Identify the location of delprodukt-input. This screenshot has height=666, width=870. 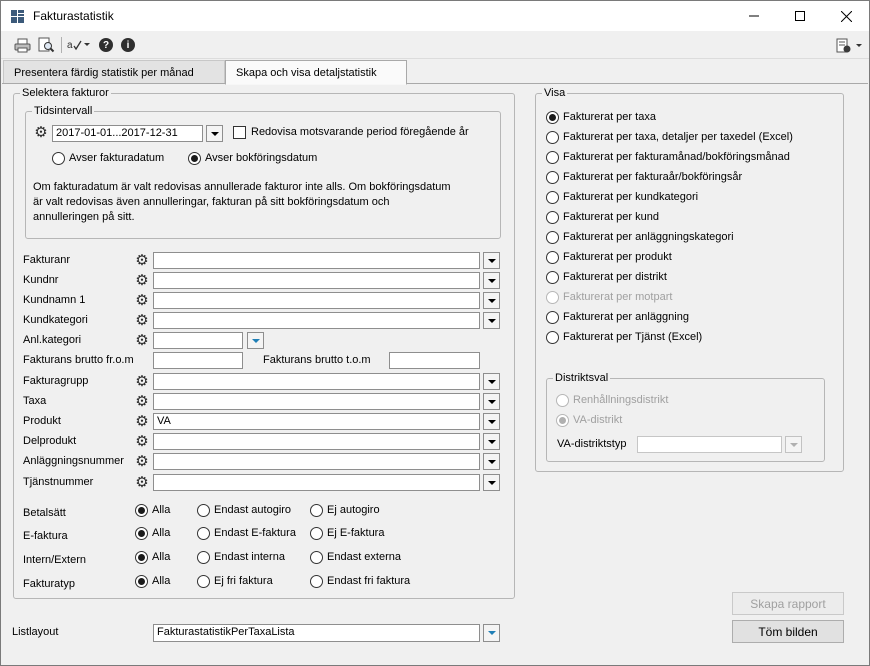
(316, 441).